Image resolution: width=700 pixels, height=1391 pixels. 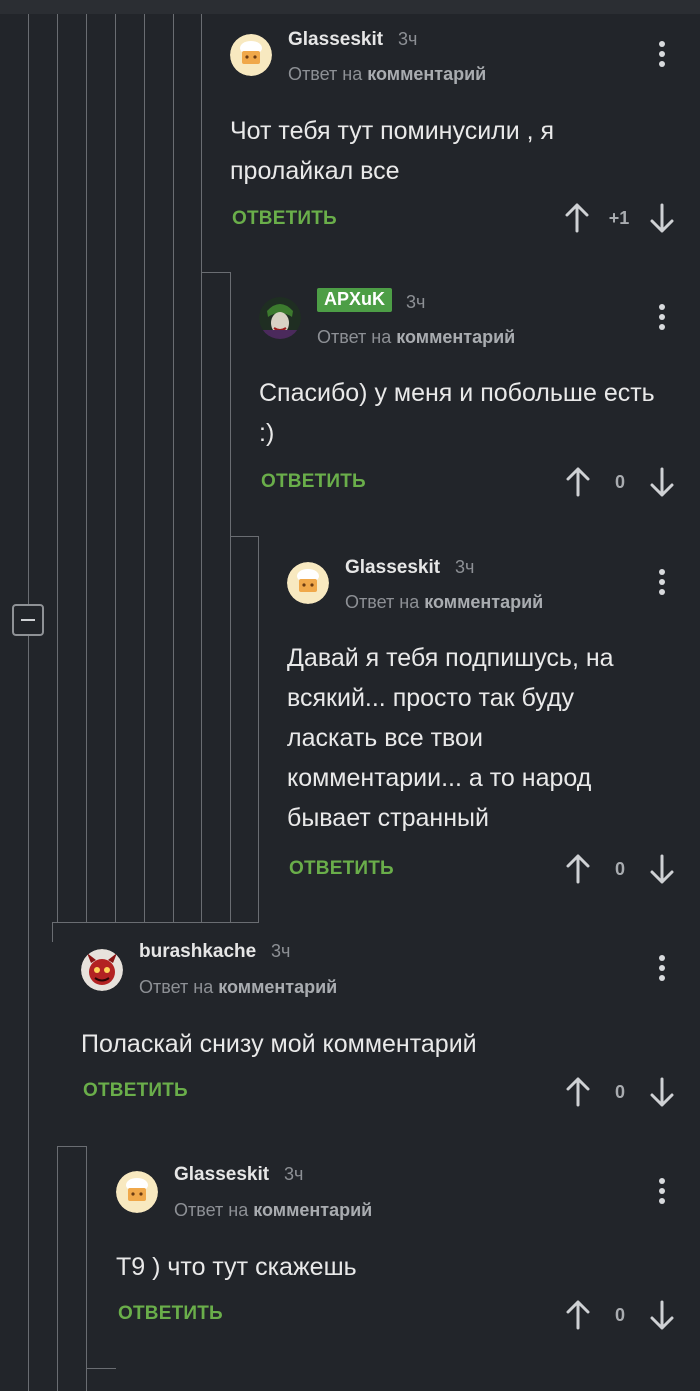 I want to click on comment-text: Спасибо) у меня и побольше есть :), so click(x=457, y=413).